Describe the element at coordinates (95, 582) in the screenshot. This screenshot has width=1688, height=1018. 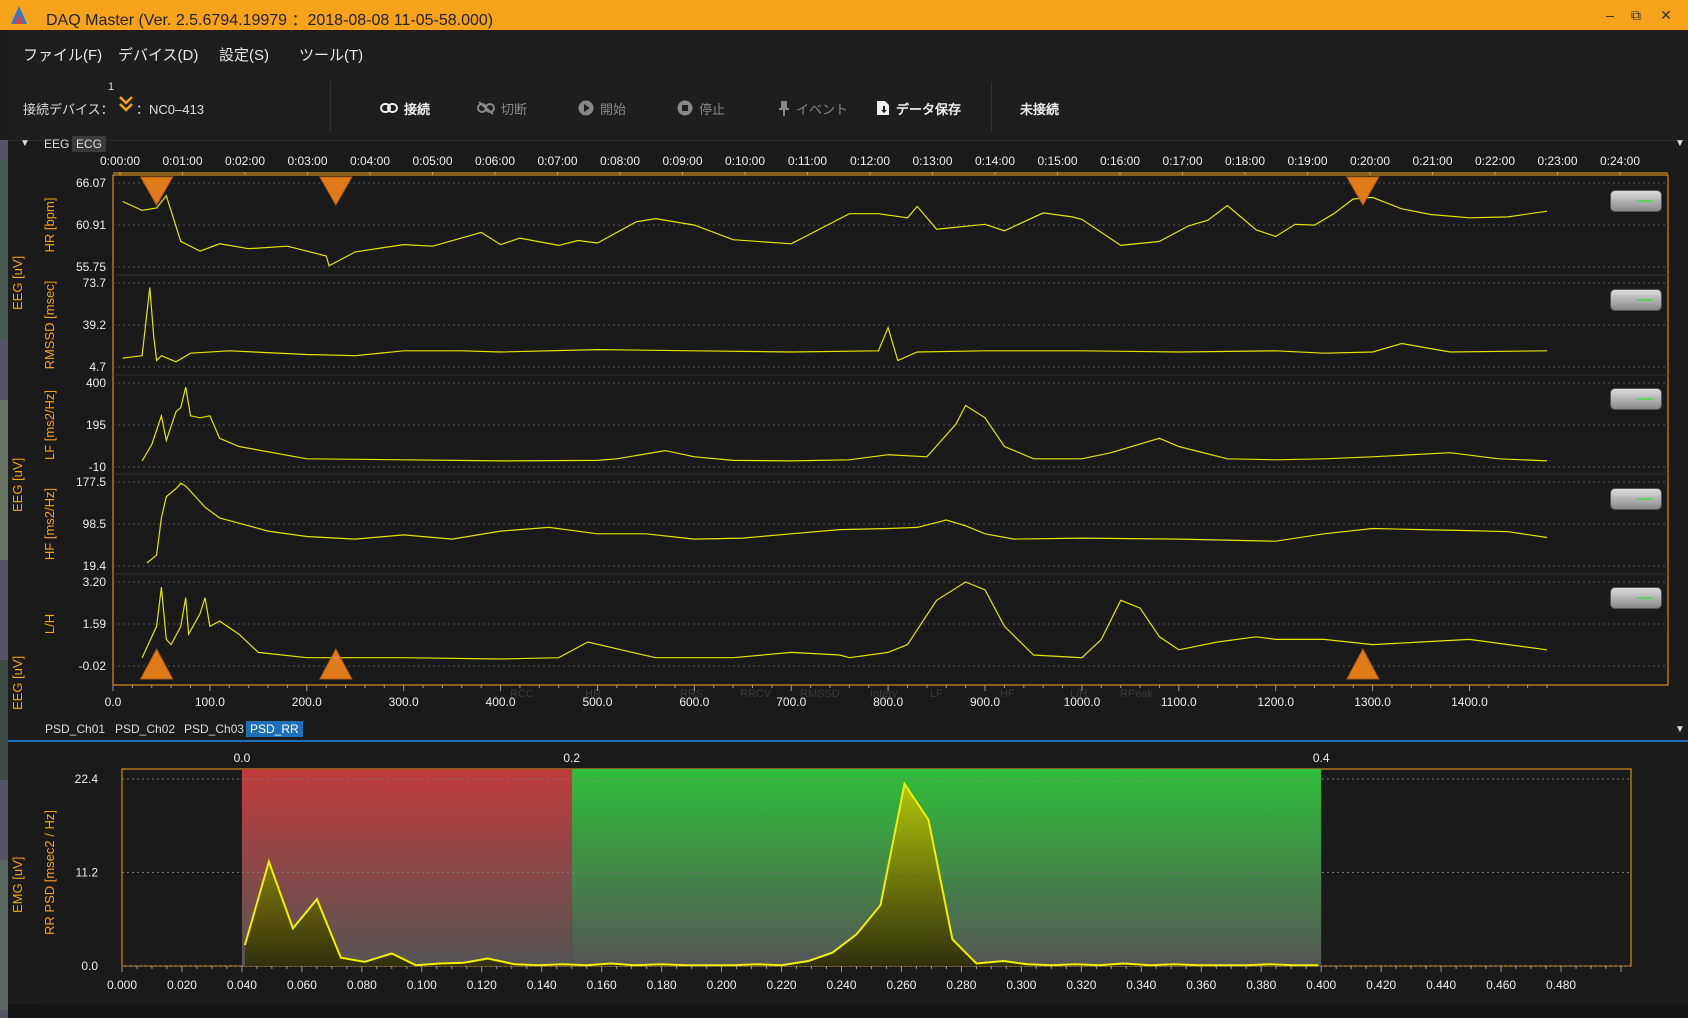
I see `y-tick-label: 3.20` at that location.